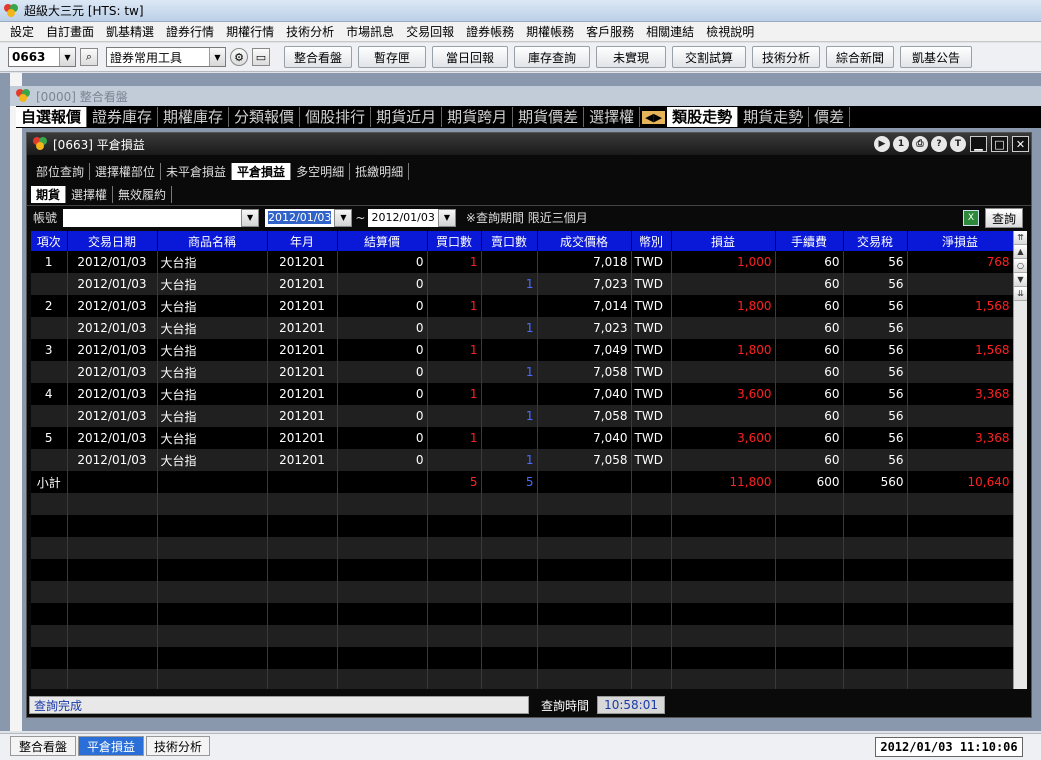  Describe the element at coordinates (262, 171) in the screenshot. I see `tab-closed-pnl: 平倉損益` at that location.